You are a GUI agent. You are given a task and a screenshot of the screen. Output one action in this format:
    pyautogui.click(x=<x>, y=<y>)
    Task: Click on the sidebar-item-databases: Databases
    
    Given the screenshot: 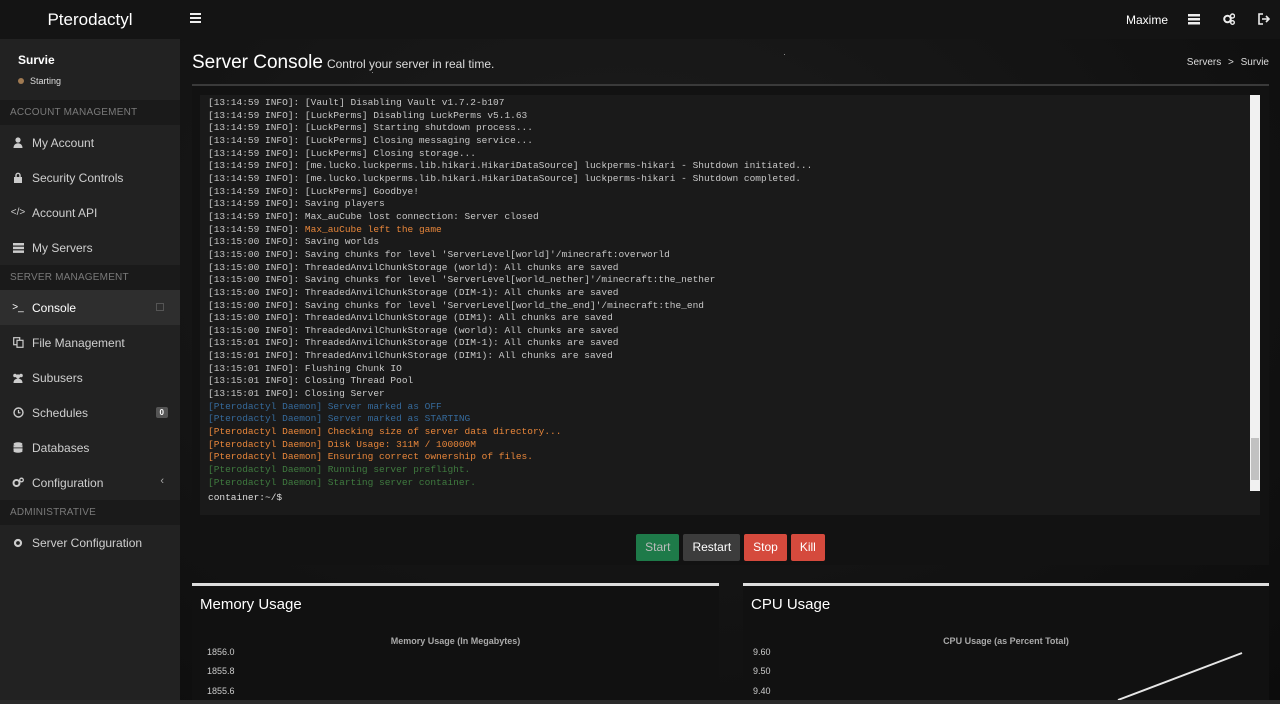 What is the action you would take?
    pyautogui.click(x=90, y=447)
    